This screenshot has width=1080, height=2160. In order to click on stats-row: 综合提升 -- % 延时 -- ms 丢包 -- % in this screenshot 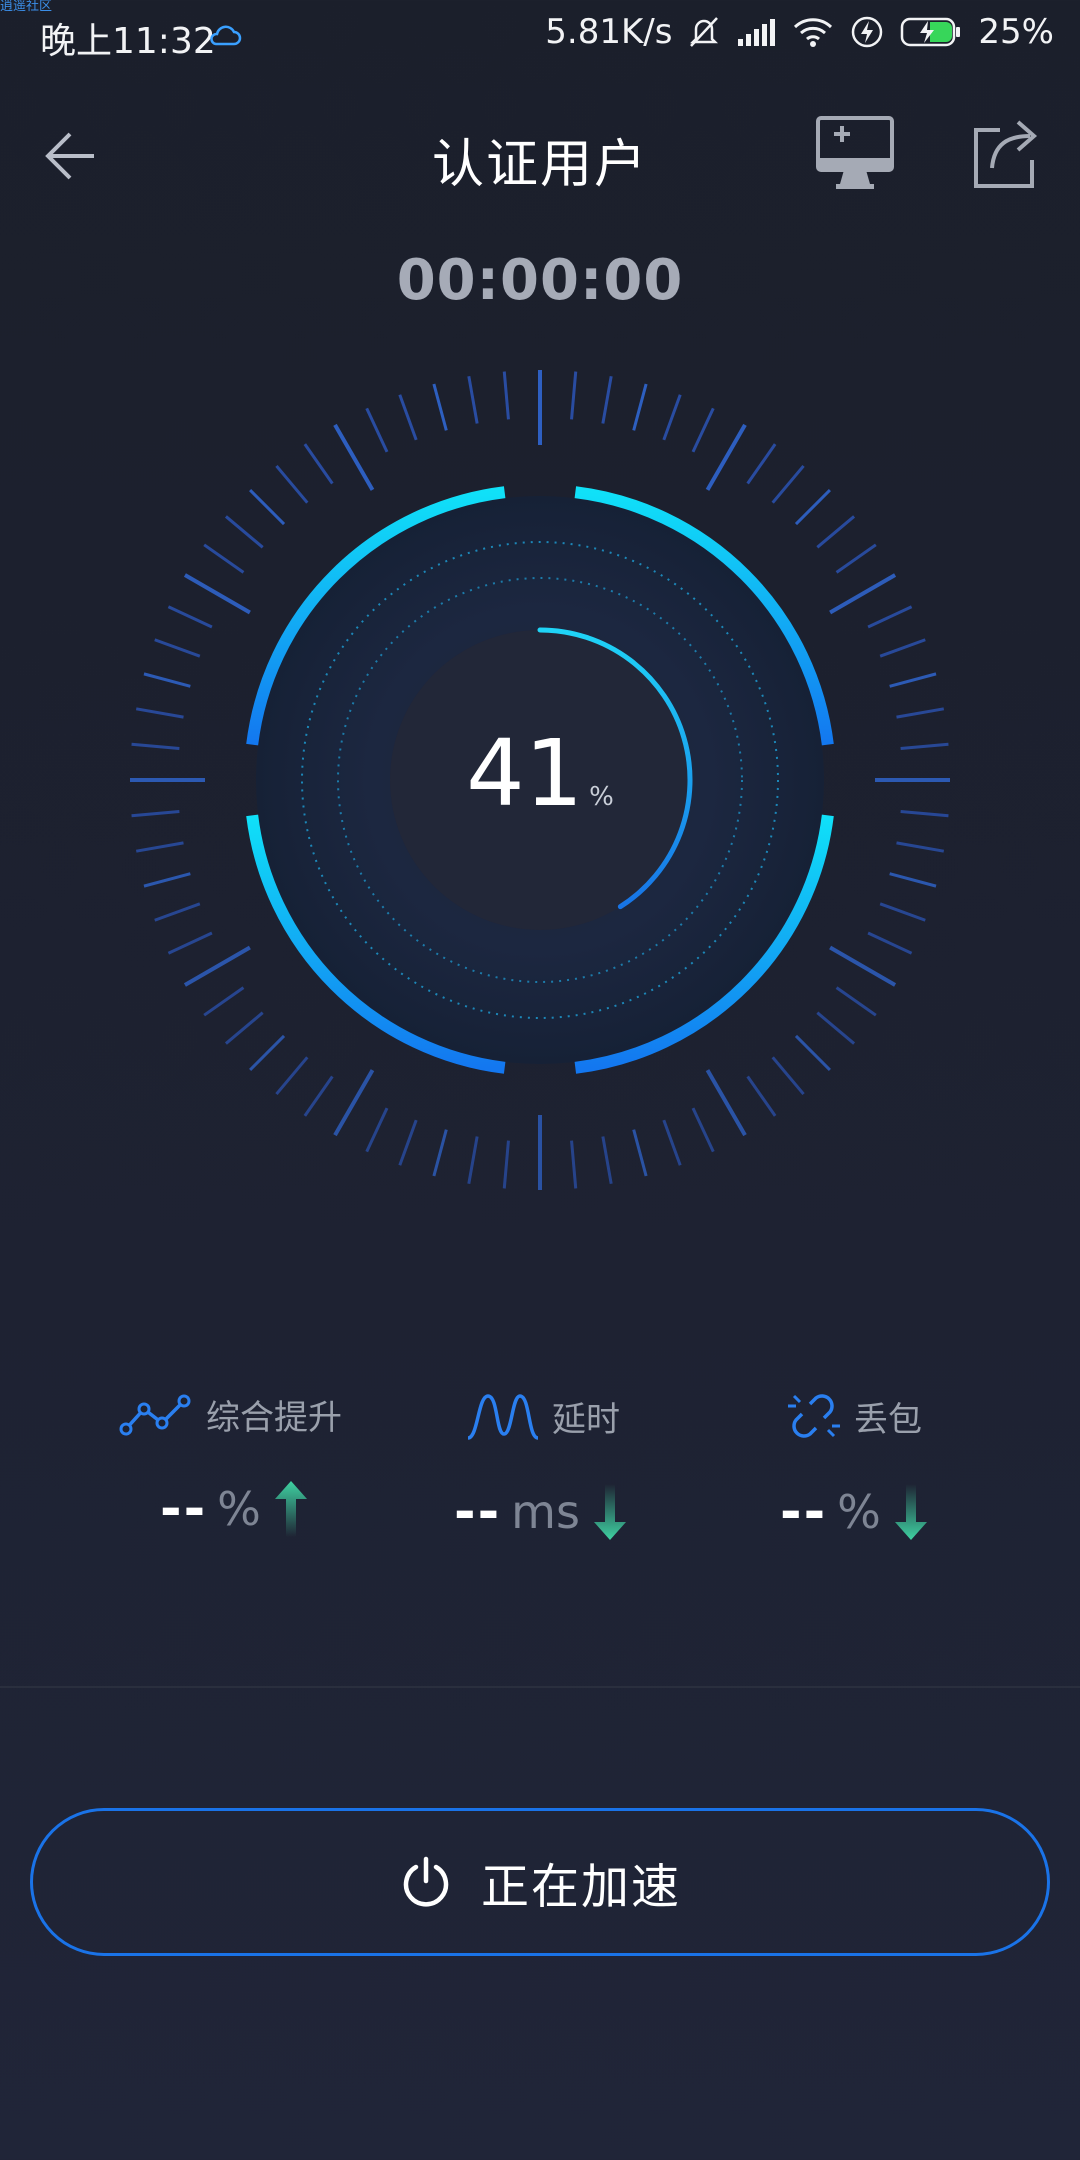, I will do `click(540, 1490)`.